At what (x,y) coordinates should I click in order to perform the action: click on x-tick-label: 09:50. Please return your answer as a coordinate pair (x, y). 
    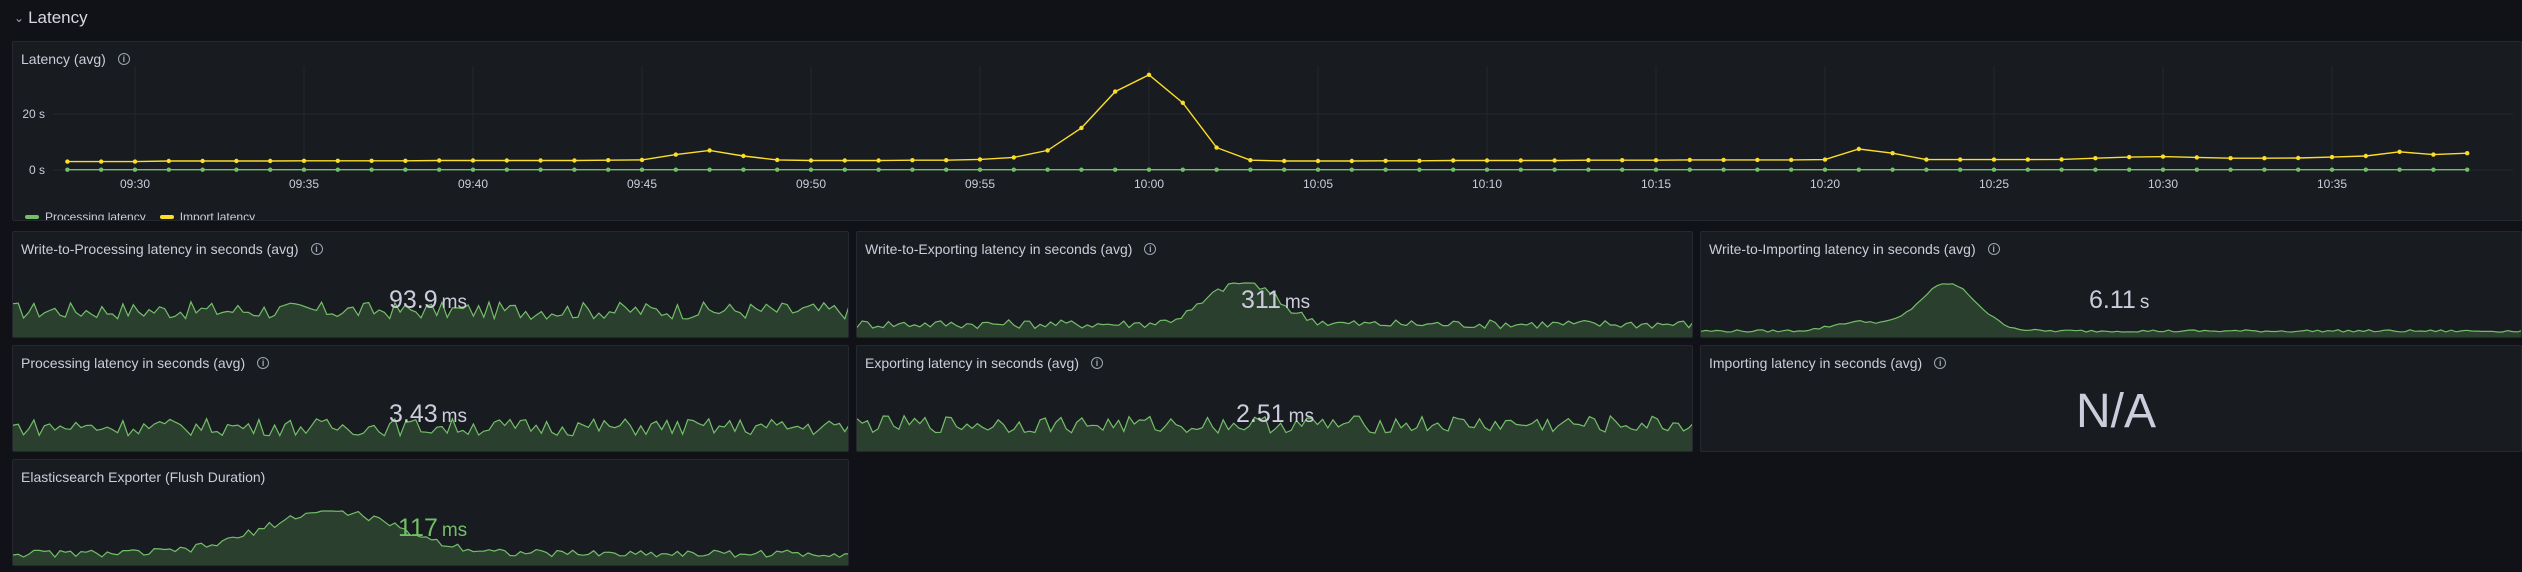
    Looking at the image, I should click on (811, 184).